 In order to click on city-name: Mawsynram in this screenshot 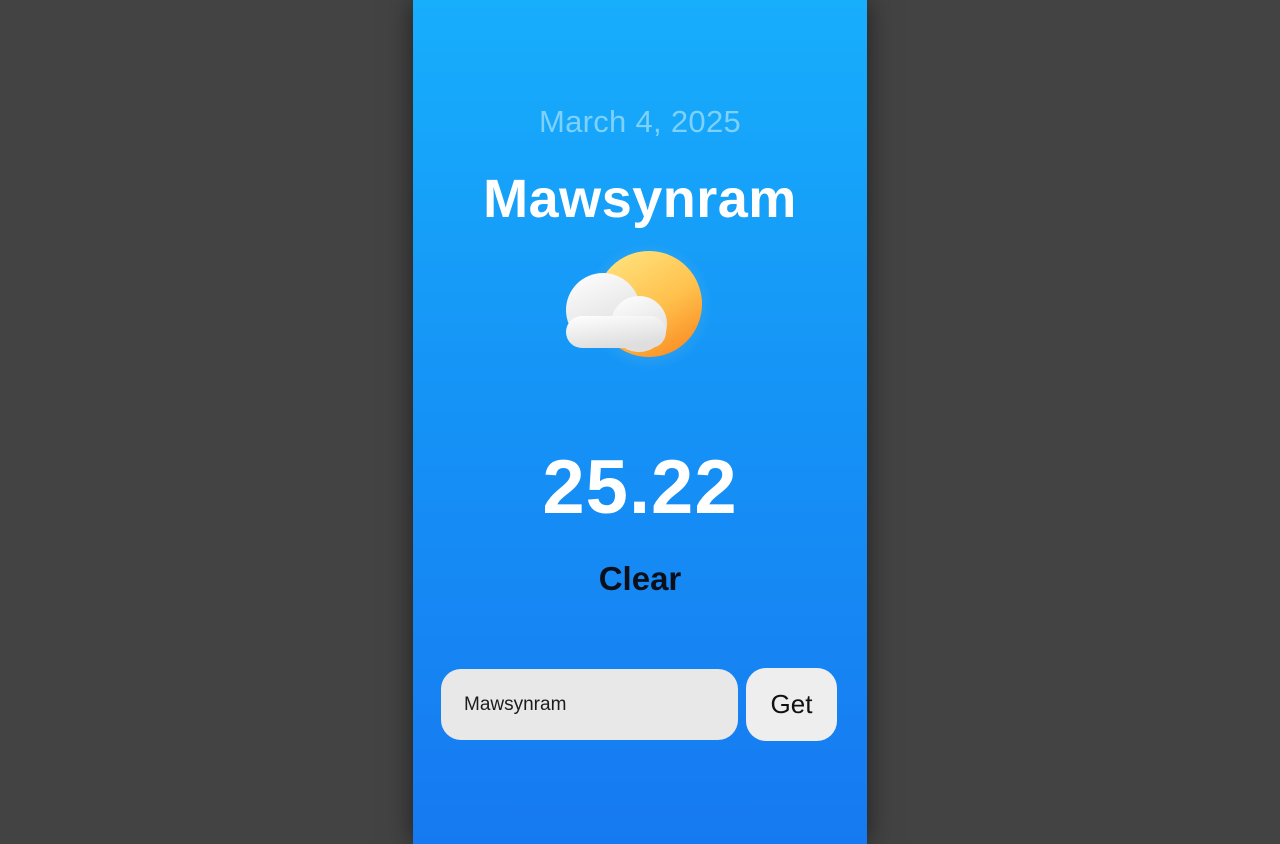, I will do `click(640, 199)`.